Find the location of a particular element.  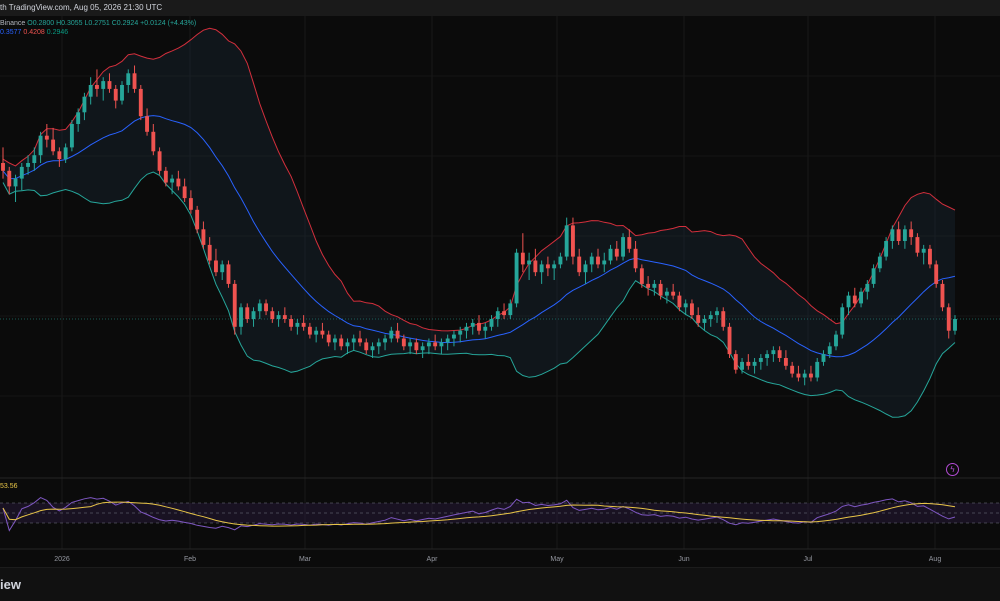

x-tick-label: Feb is located at coordinates (190, 559).